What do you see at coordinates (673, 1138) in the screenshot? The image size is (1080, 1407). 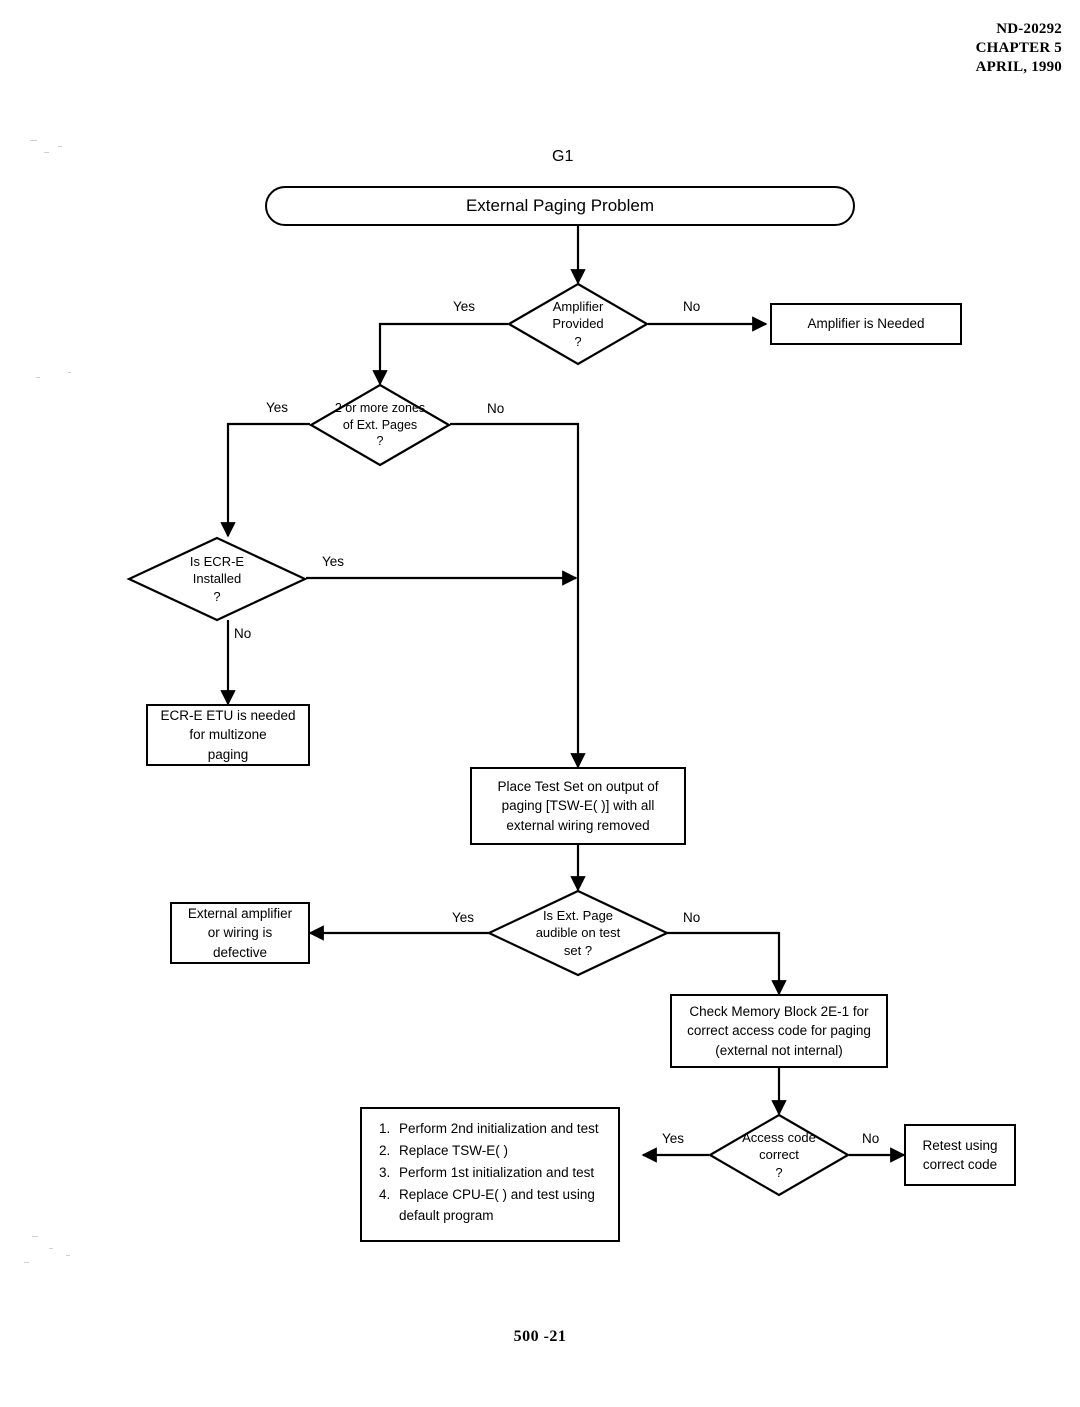 I see `edge-label-access-yes: Yes` at bounding box center [673, 1138].